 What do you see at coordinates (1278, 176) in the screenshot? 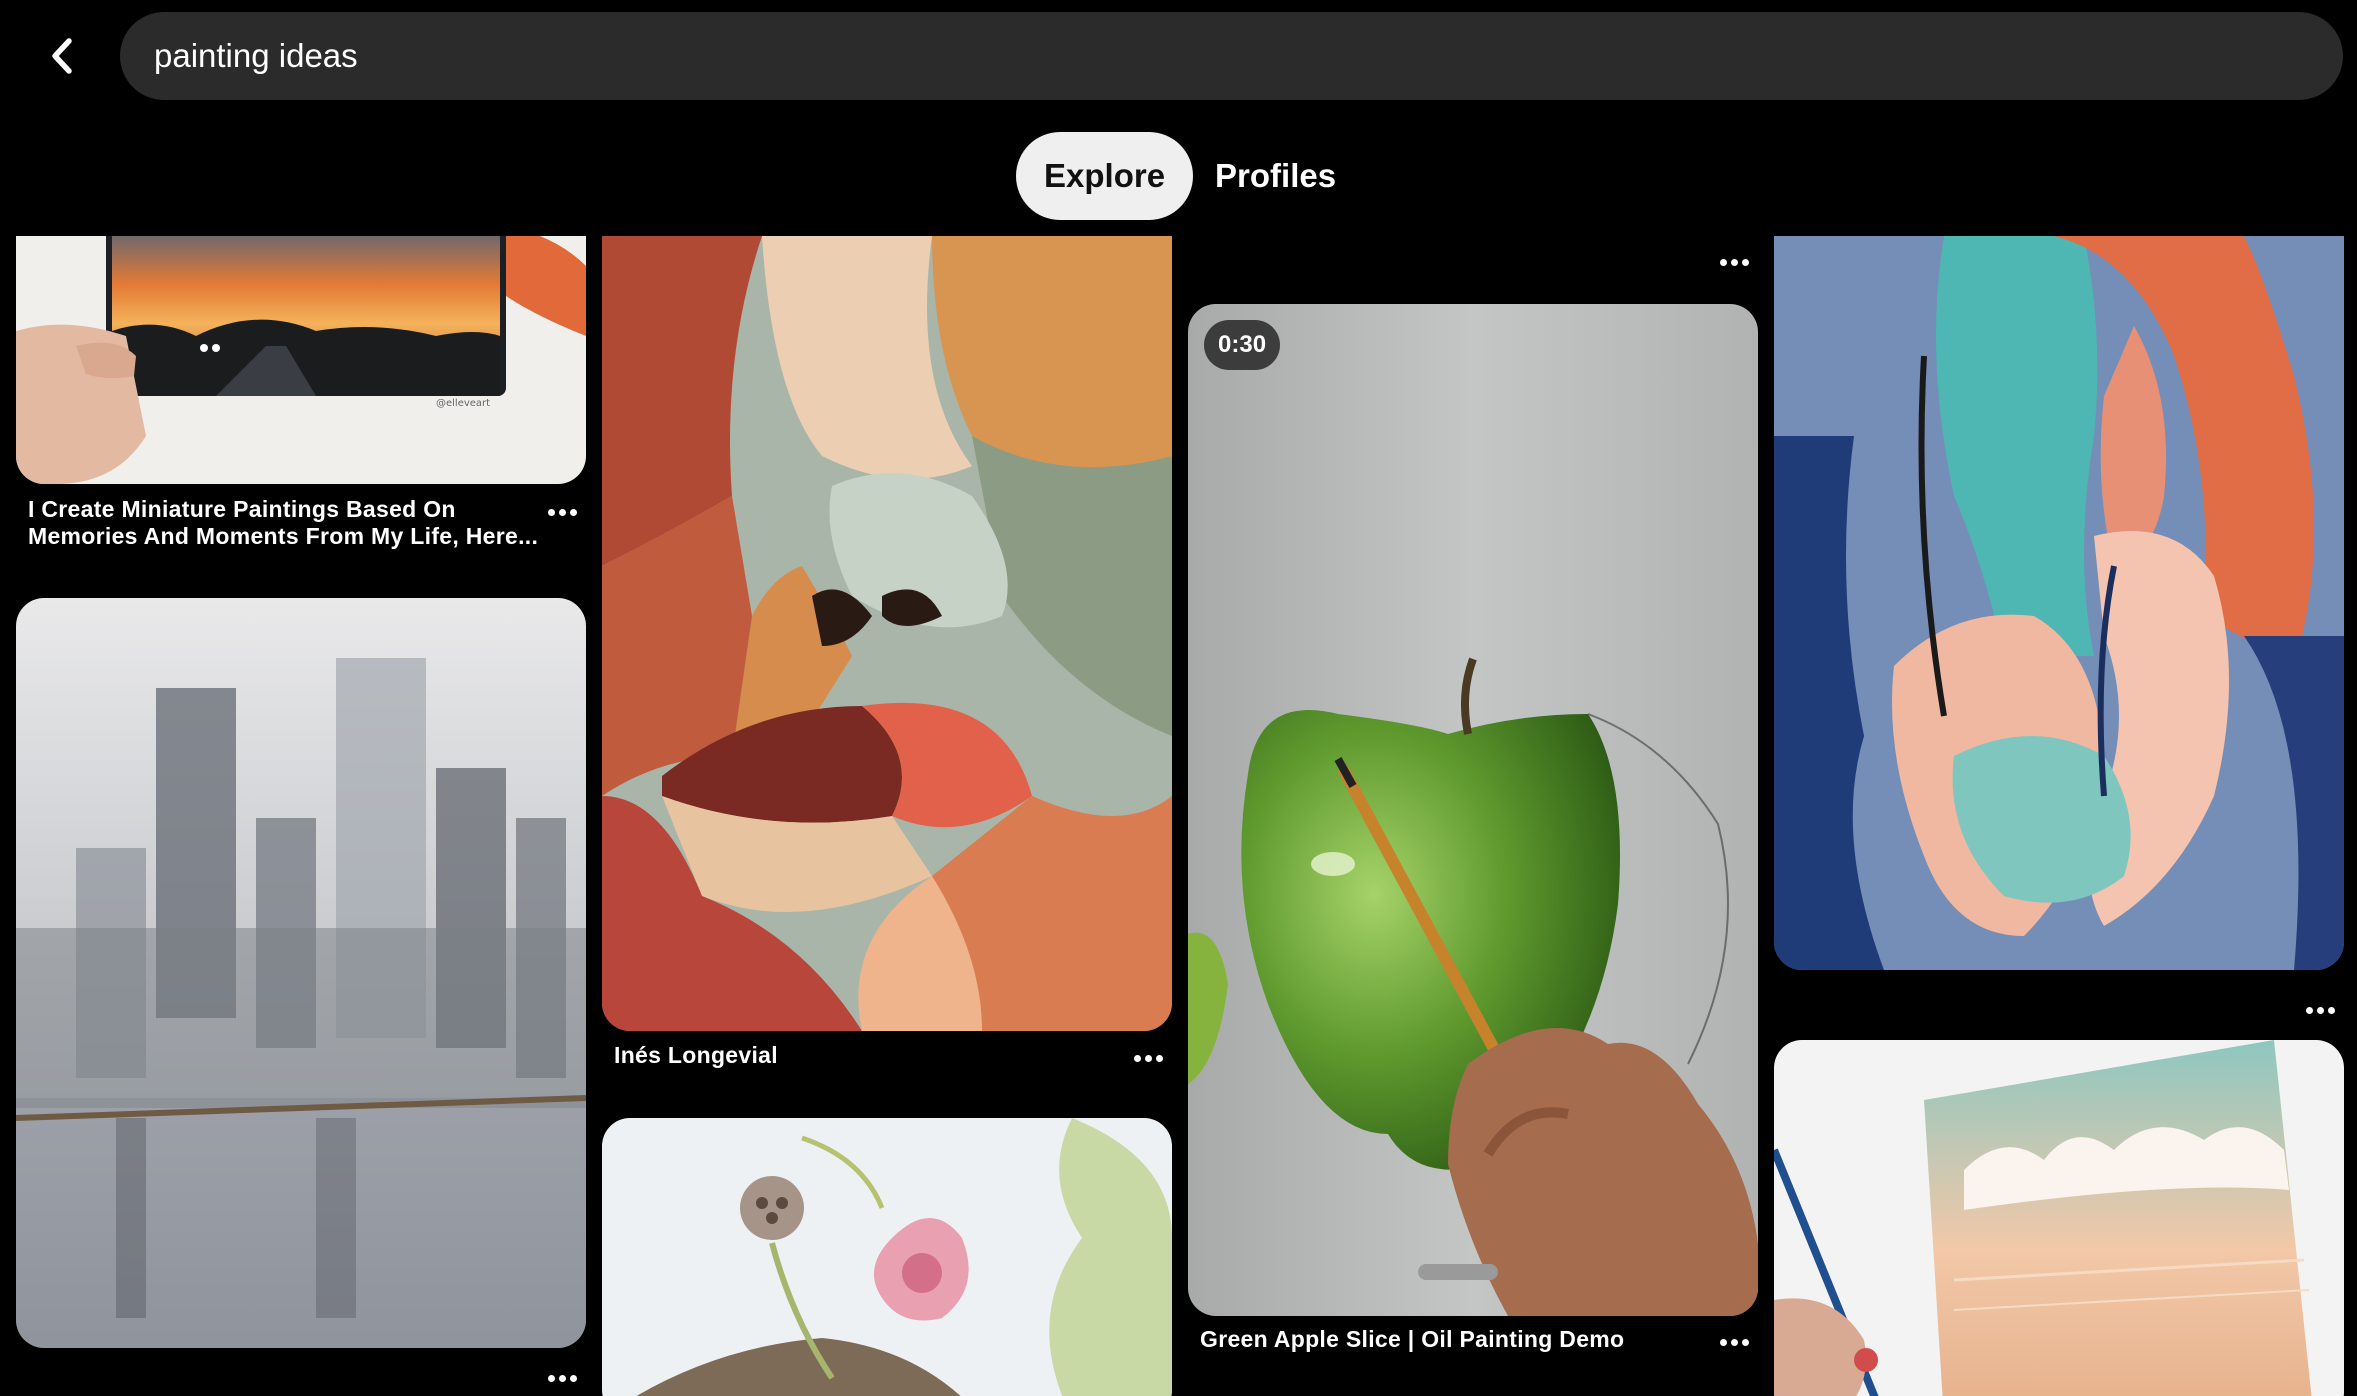
I see `tab-profiles: Profiles` at bounding box center [1278, 176].